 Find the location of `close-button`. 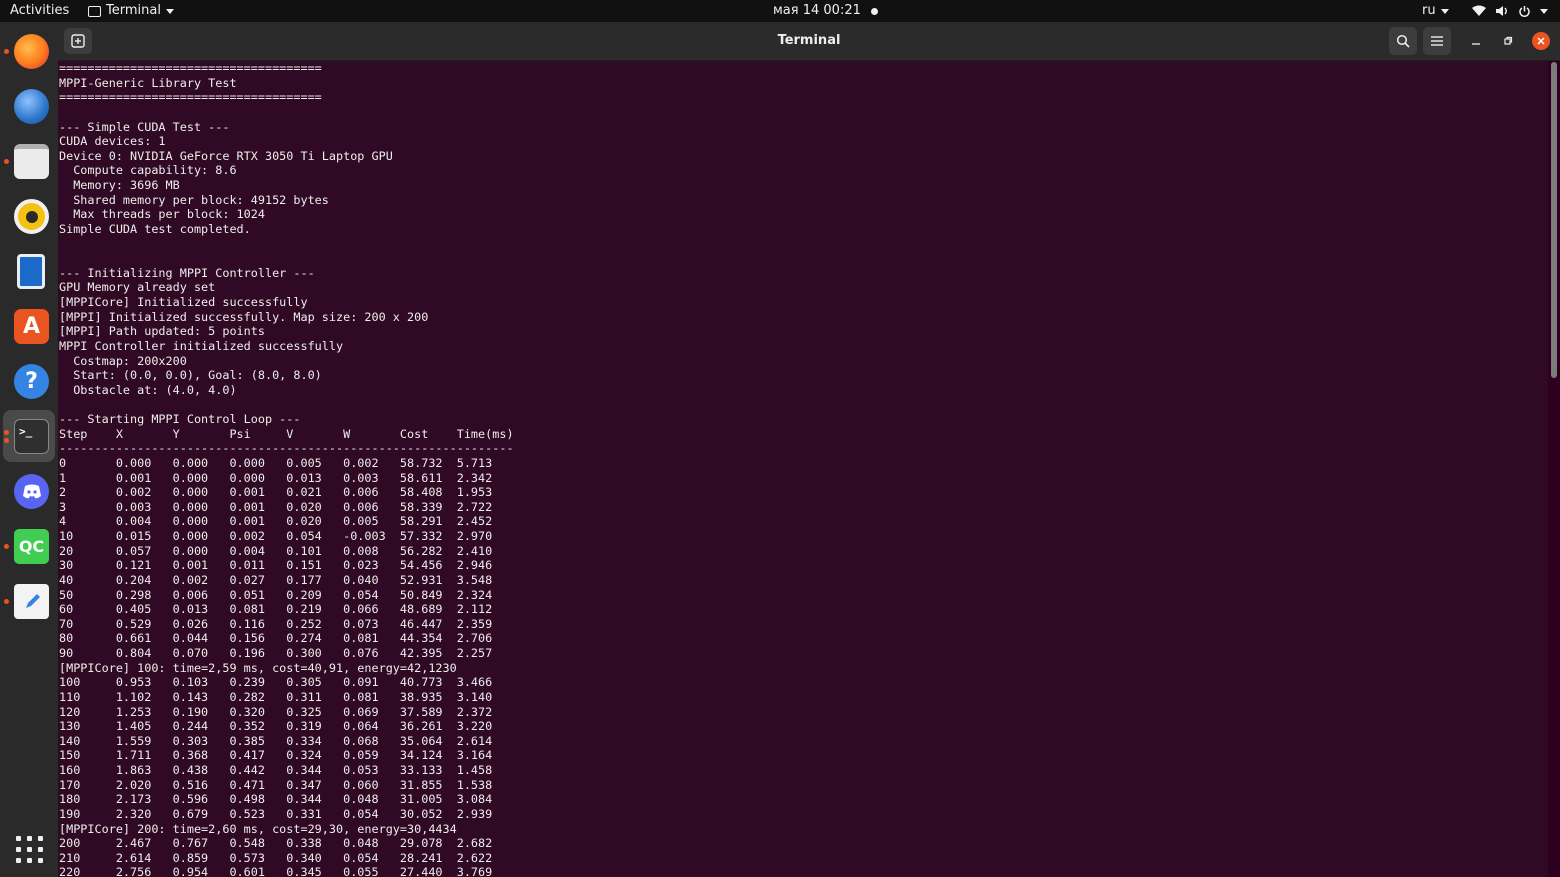

close-button is located at coordinates (1541, 41).